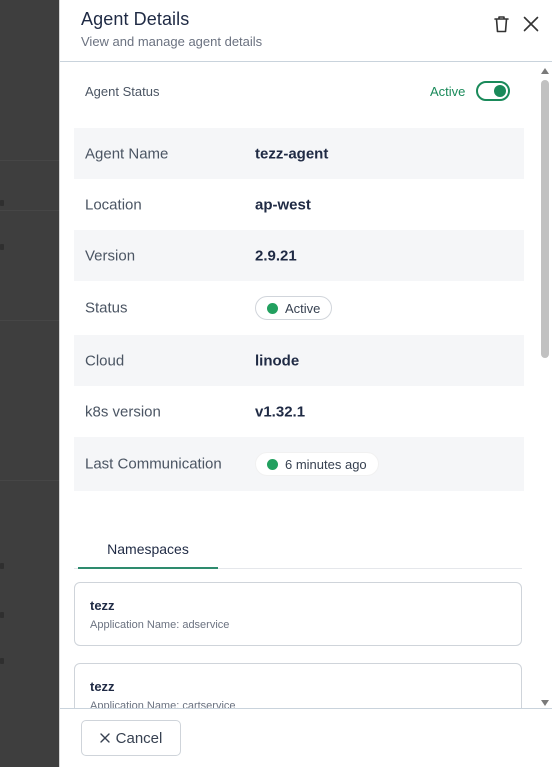  I want to click on close-drawer-button, so click(531, 24).